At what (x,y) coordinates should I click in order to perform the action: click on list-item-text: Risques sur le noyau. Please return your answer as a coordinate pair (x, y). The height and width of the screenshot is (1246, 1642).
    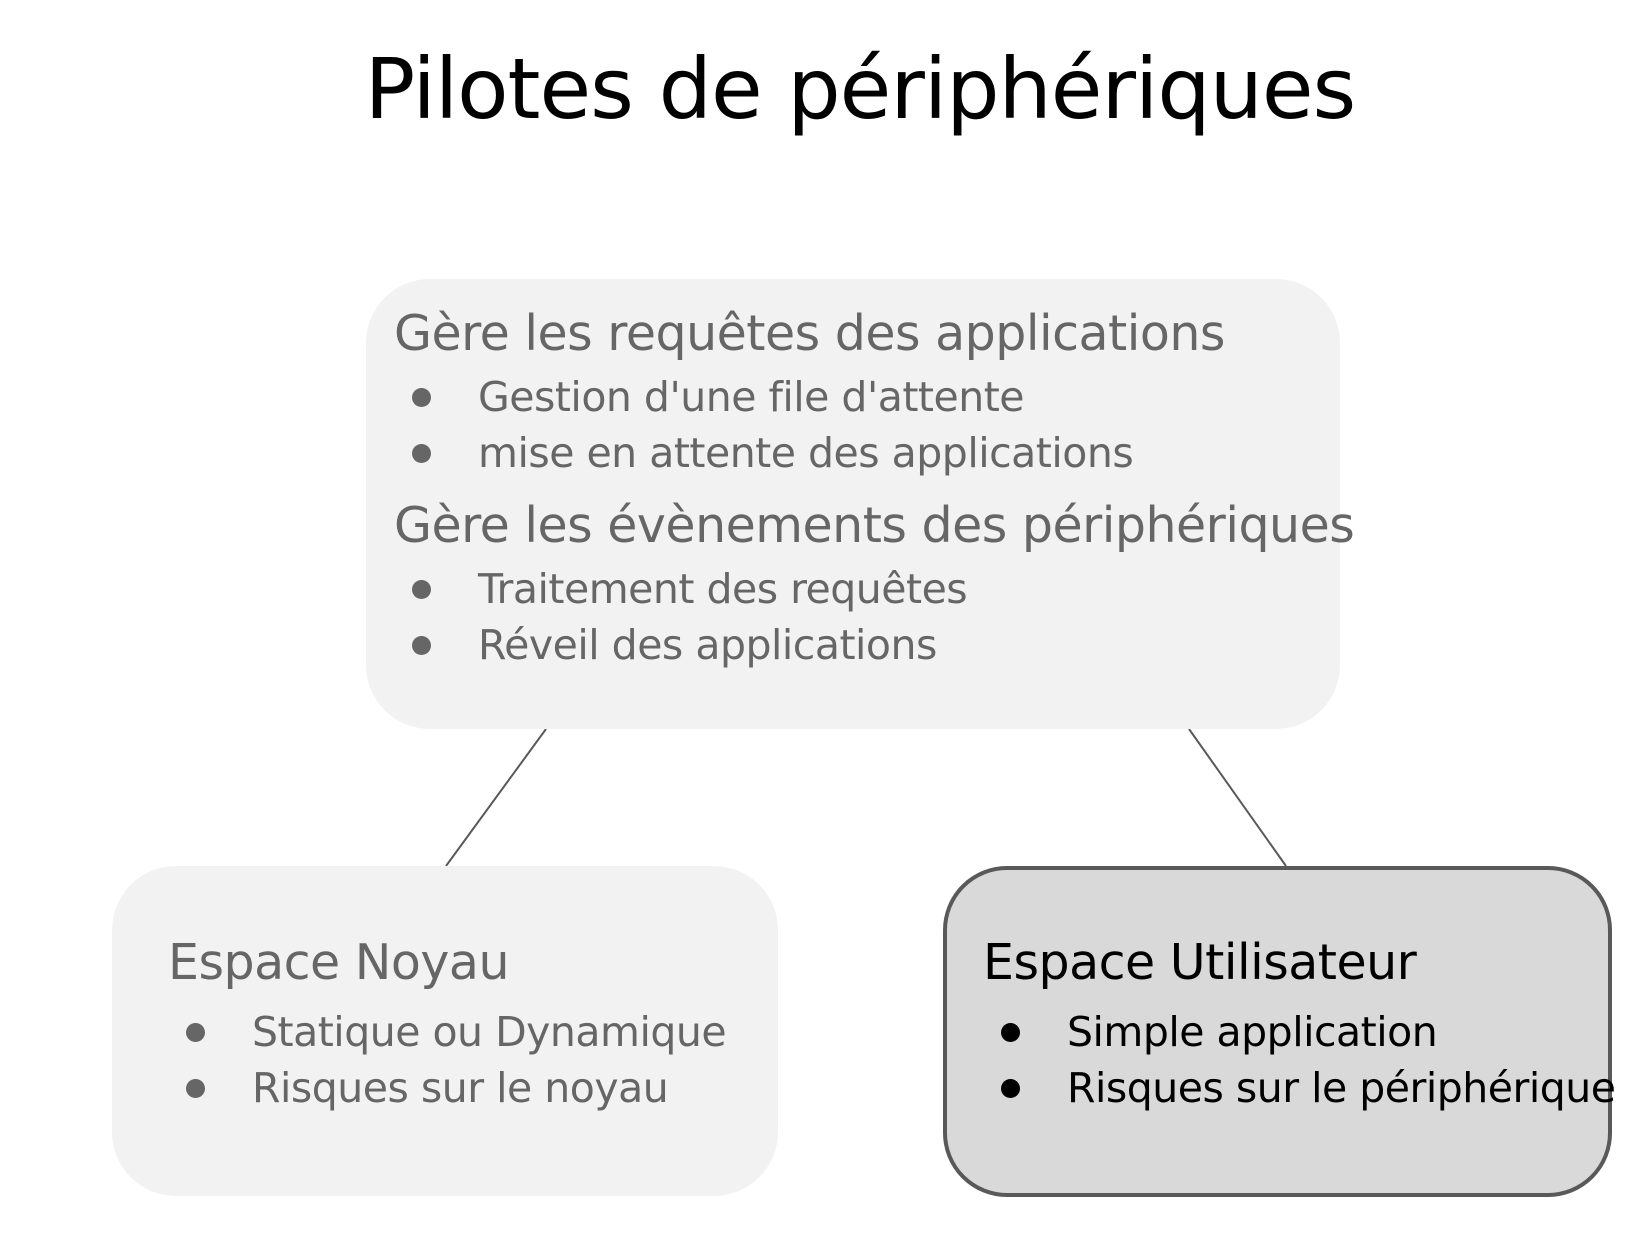
    Looking at the image, I should click on (460, 1088).